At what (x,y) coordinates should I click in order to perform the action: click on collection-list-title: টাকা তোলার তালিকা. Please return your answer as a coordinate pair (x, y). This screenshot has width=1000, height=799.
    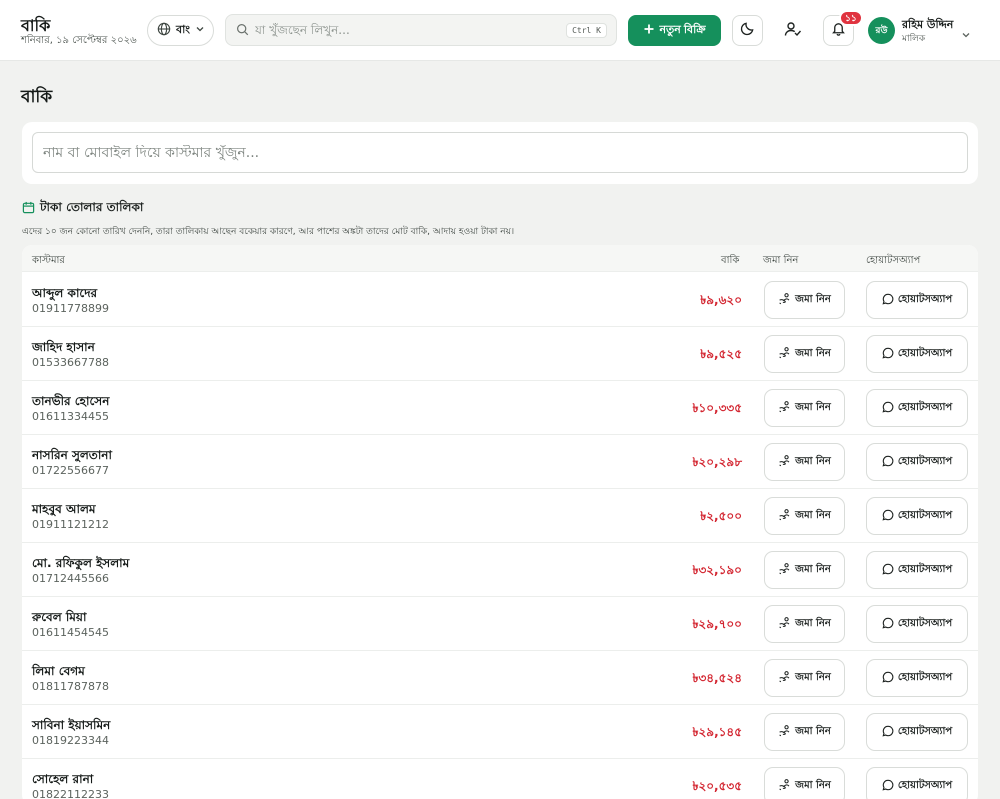
    Looking at the image, I should click on (82, 209).